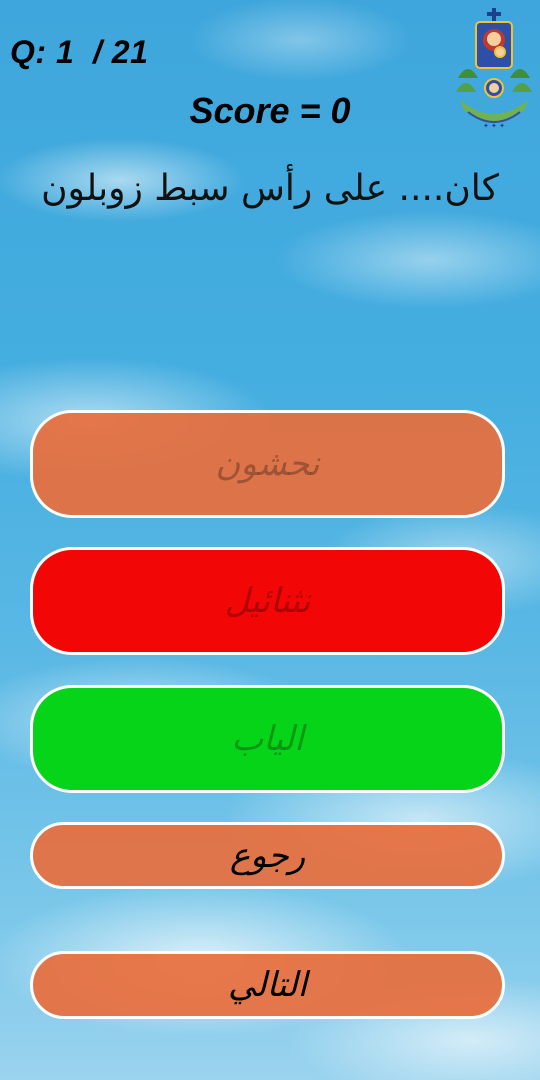 The width and height of the screenshot is (540, 1080). I want to click on back-button-label: رجوع, so click(267, 855).